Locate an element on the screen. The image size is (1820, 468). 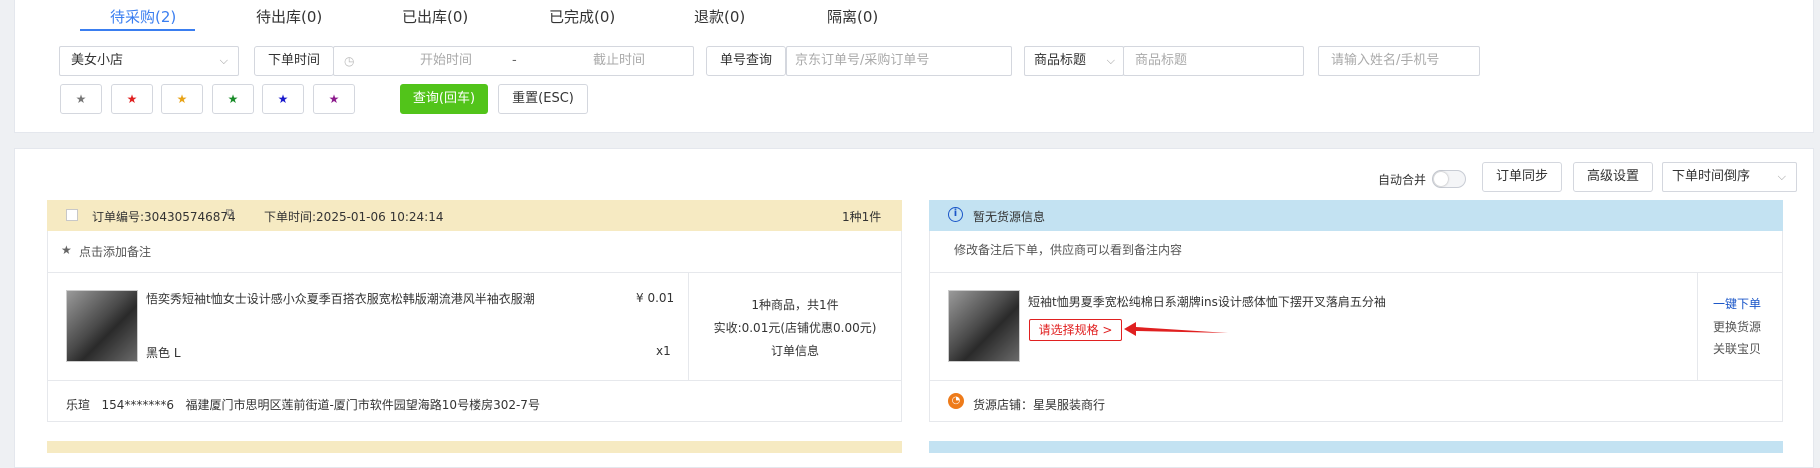
order-summary-line2: 实收:0.01元(店铺优惠0.00元) is located at coordinates (795, 328).